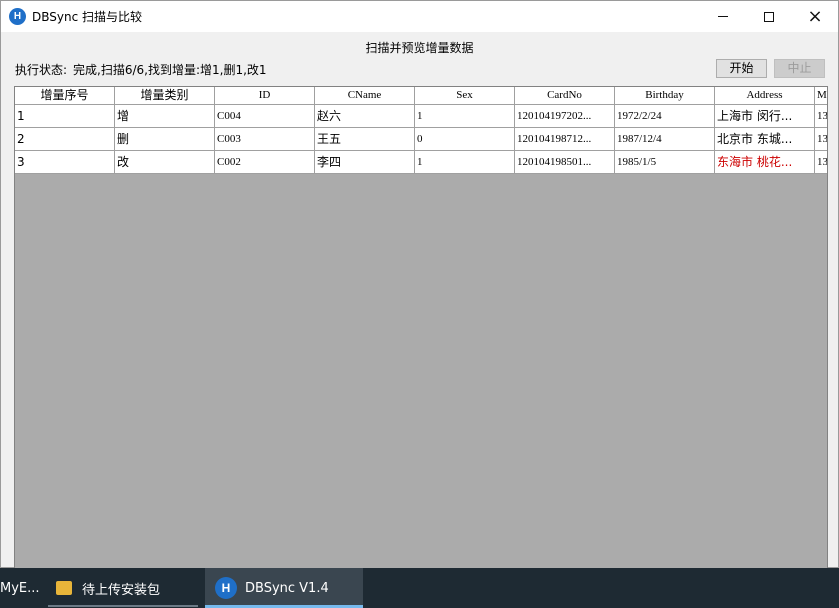 The image size is (839, 608). I want to click on taskbar-label: 待上传安装包, so click(121, 590).